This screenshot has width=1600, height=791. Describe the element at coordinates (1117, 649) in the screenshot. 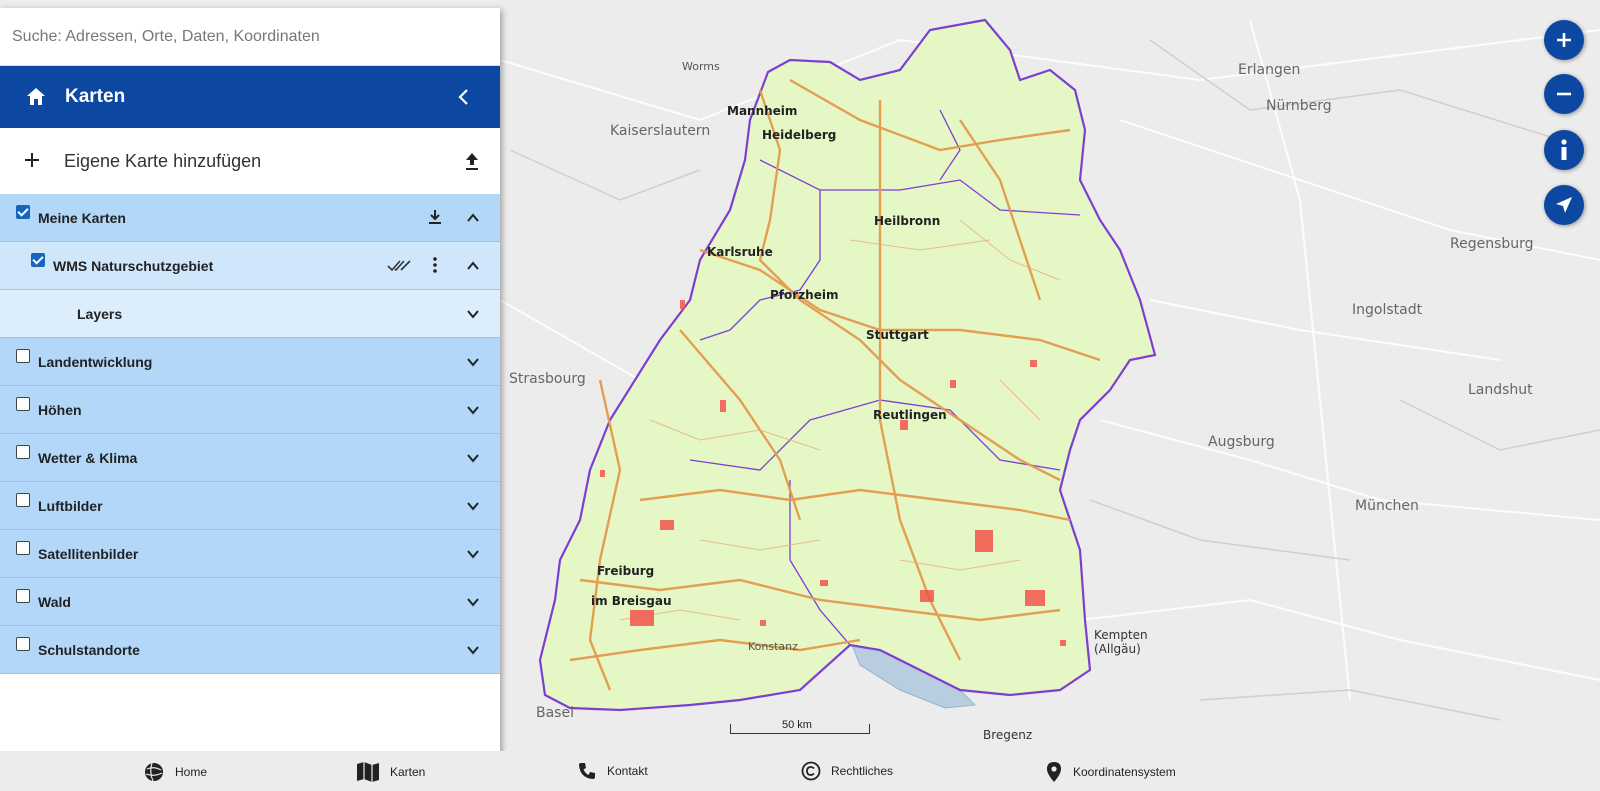

I see `place-label: (Allgäu)` at that location.